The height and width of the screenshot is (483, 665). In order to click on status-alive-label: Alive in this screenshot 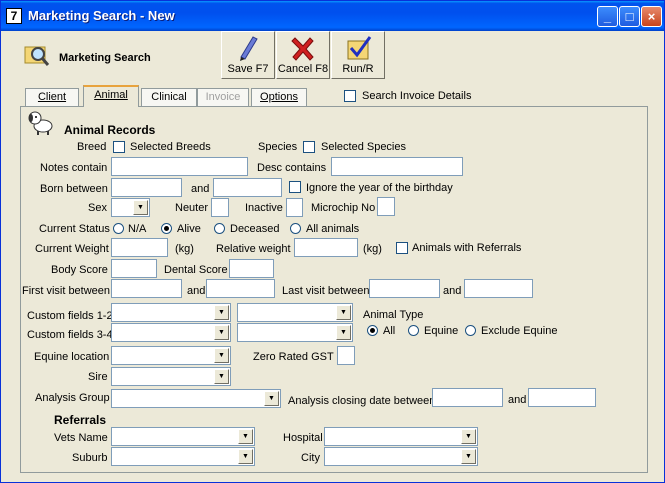, I will do `click(189, 229)`.